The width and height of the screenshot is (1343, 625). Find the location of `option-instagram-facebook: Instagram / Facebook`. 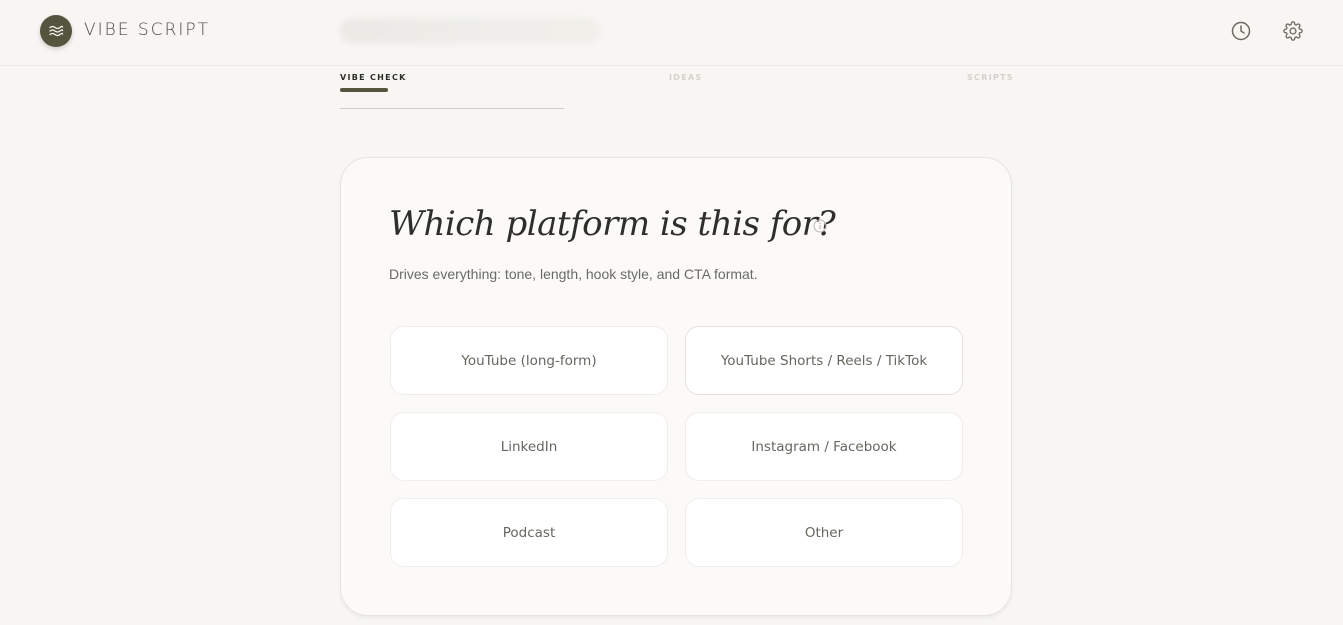

option-instagram-facebook: Instagram / Facebook is located at coordinates (824, 446).